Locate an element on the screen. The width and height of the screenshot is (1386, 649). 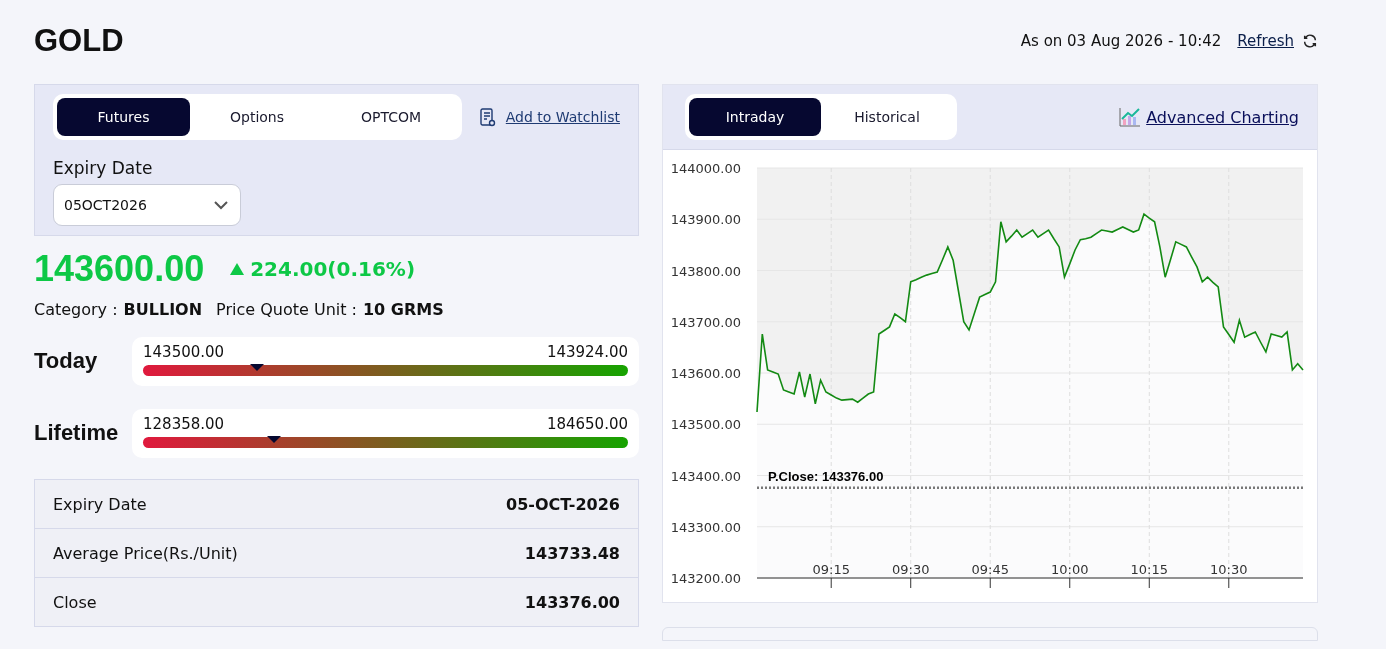
previous-close-label: P.Close: 143376.00 is located at coordinates (826, 476).